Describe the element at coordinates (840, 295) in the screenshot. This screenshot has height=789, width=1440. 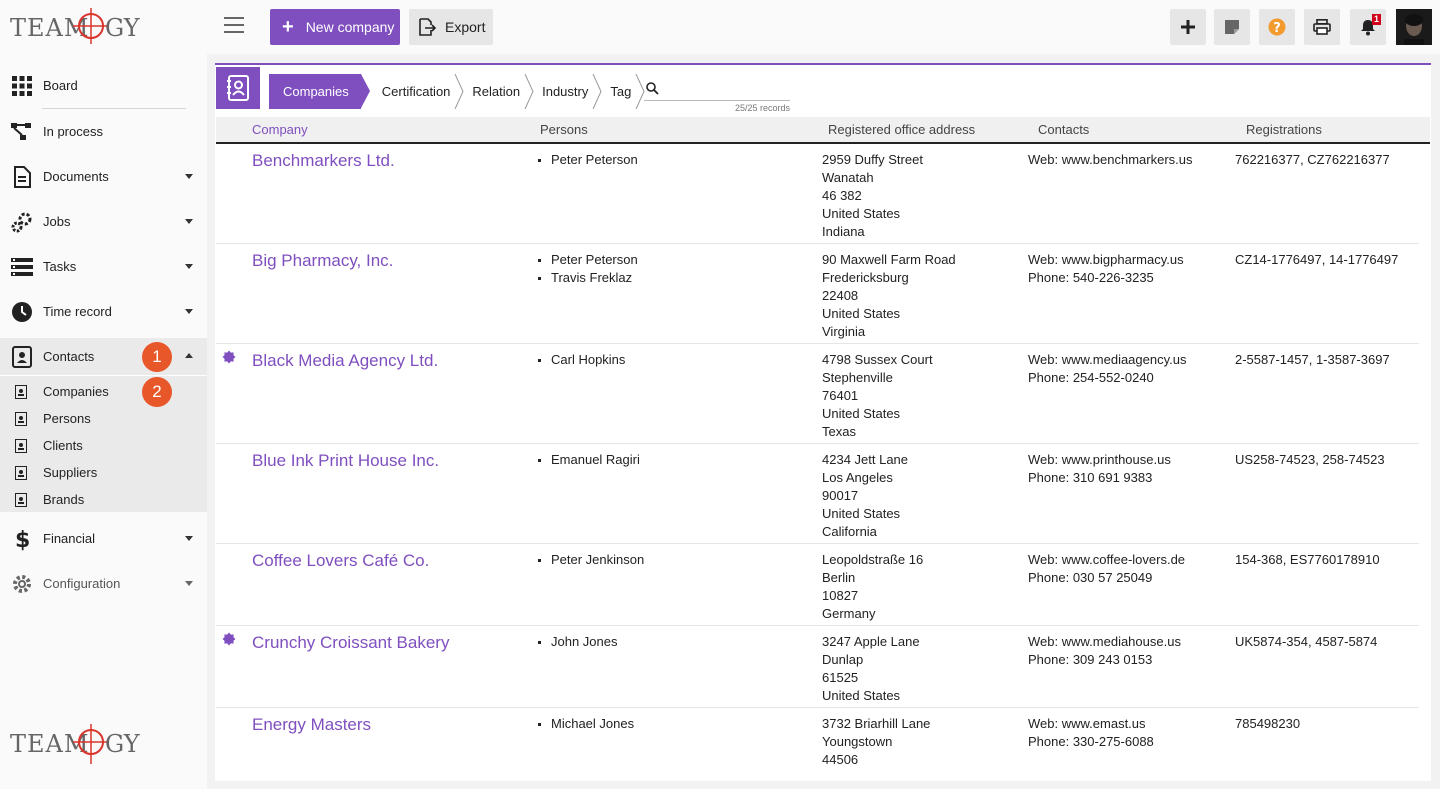
I see `address-line: 22408` at that location.